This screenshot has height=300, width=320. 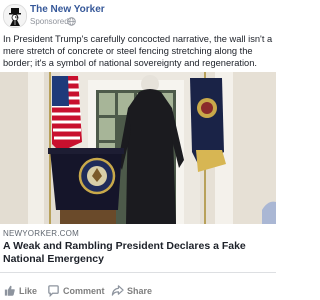 What do you see at coordinates (138, 16) in the screenshot?
I see `post-header: The New Yorker Sponsored` at bounding box center [138, 16].